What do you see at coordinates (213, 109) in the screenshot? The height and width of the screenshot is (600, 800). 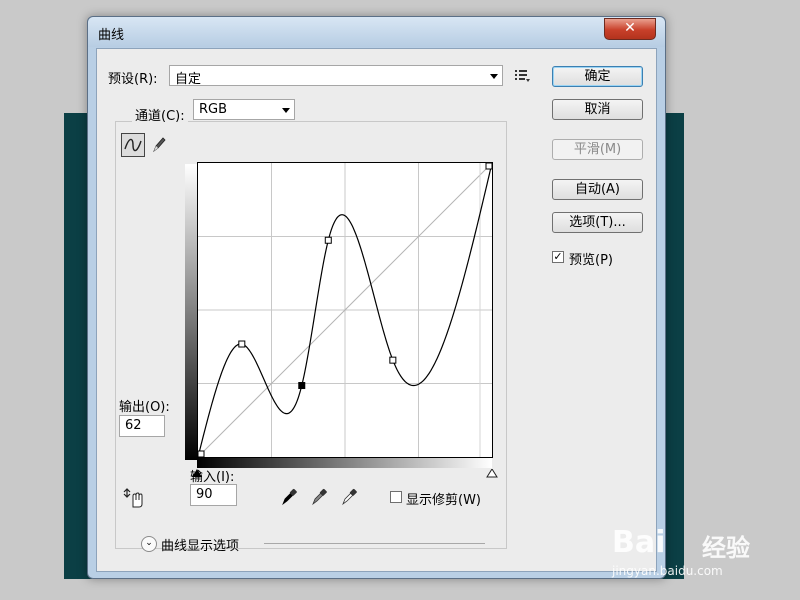 I see `channel-value: RGB` at bounding box center [213, 109].